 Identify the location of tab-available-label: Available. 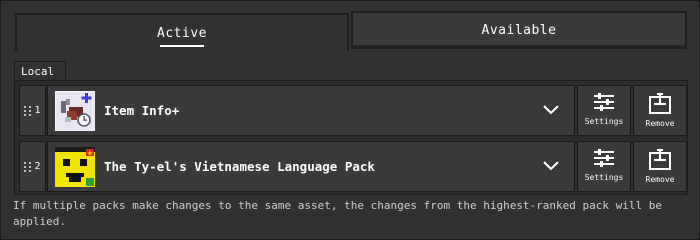
(519, 30).